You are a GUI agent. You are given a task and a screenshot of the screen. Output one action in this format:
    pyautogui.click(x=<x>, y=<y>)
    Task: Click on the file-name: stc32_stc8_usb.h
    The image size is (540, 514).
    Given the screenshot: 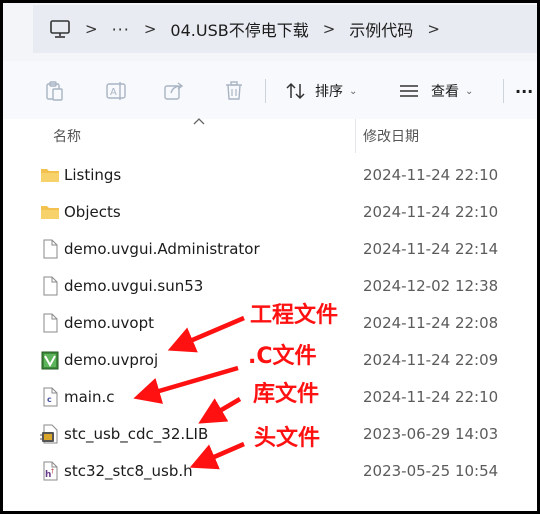 What is the action you would take?
    pyautogui.click(x=128, y=471)
    